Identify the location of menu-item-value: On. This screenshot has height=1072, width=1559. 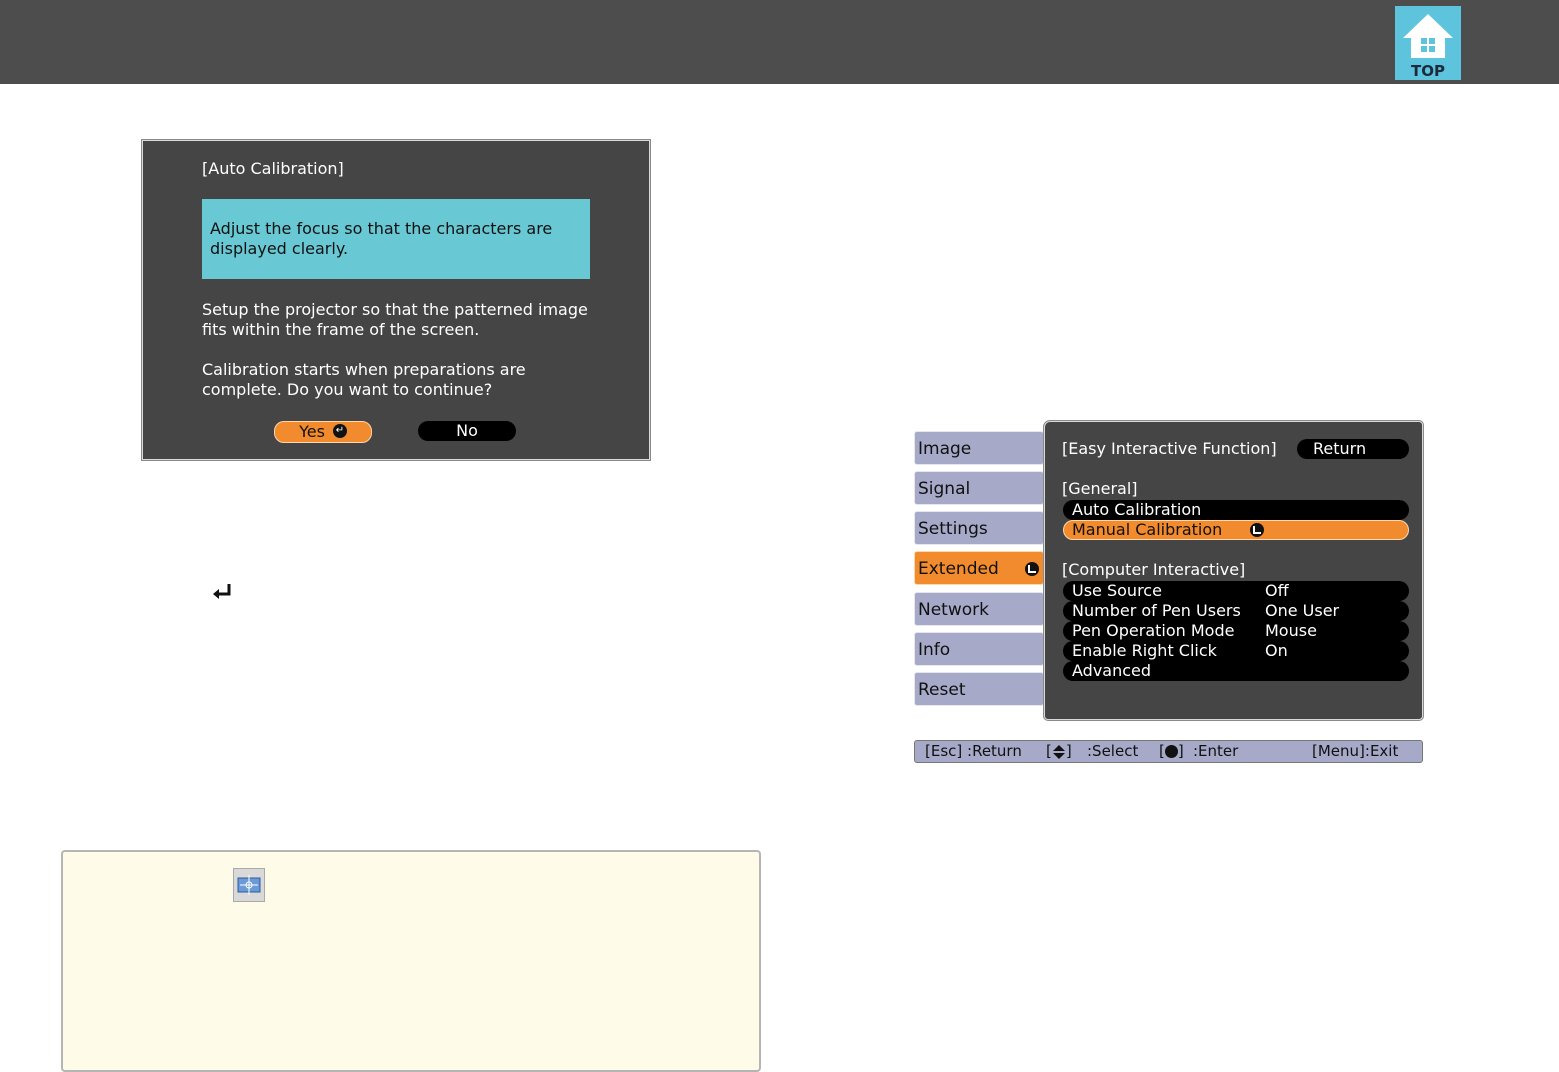
(1276, 650).